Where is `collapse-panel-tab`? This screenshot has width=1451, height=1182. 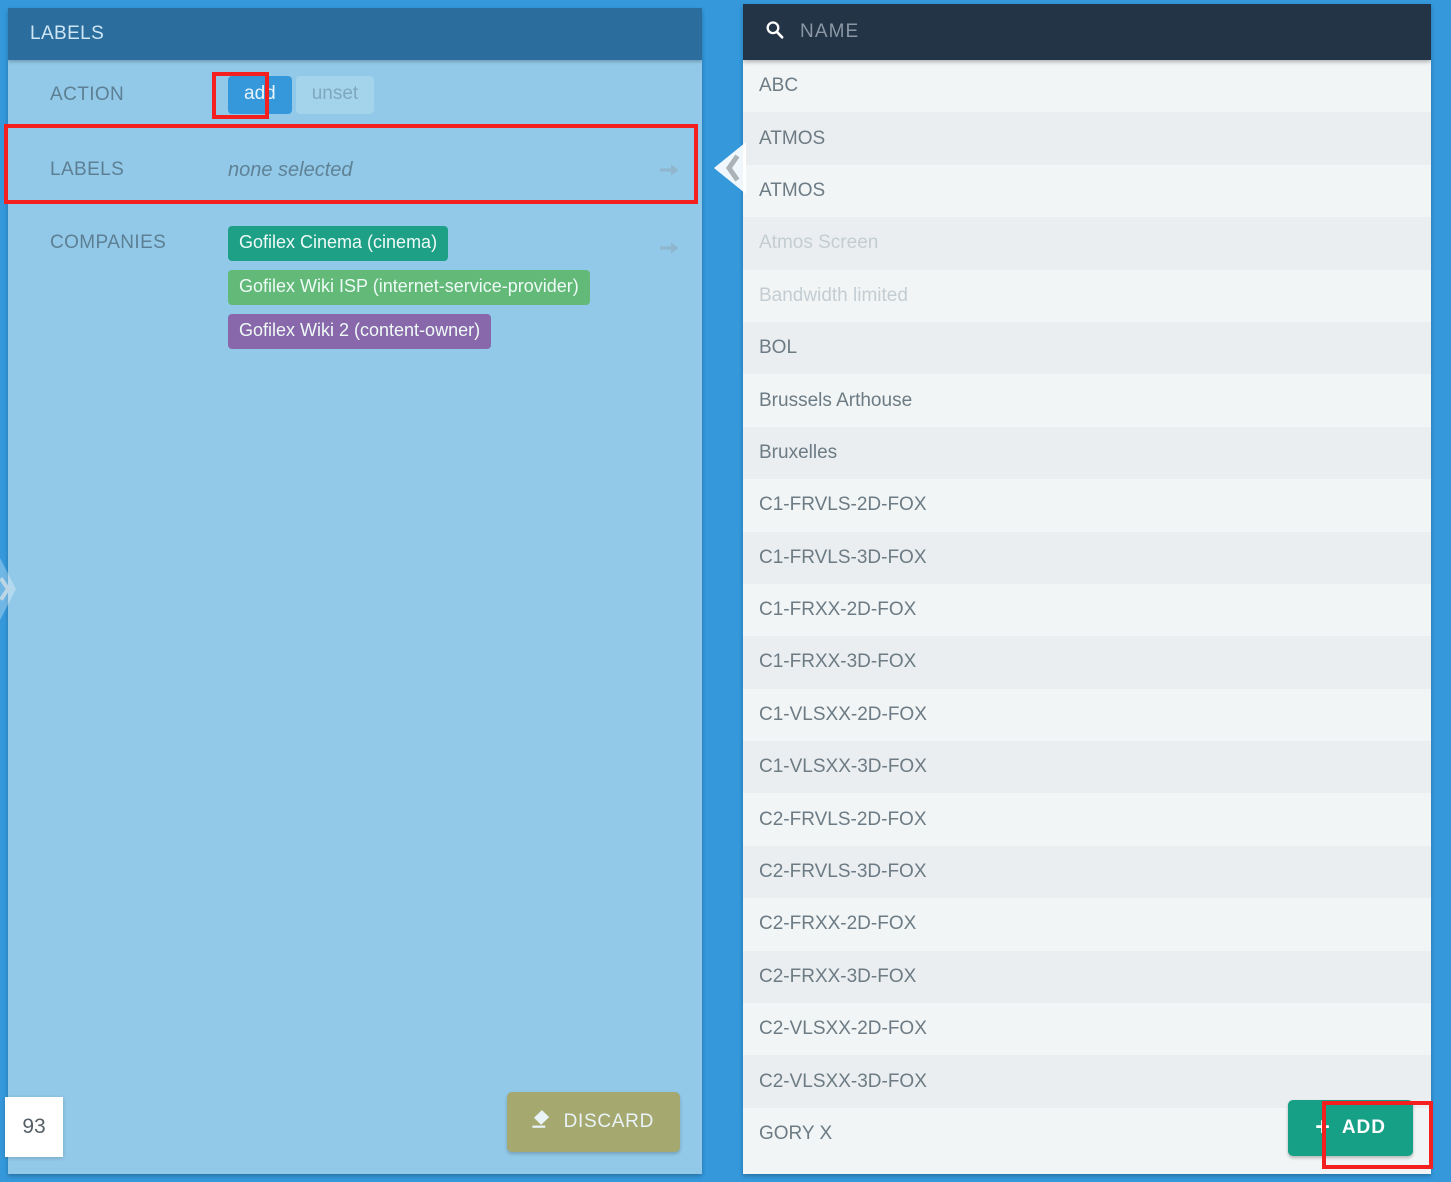 collapse-panel-tab is located at coordinates (729, 168).